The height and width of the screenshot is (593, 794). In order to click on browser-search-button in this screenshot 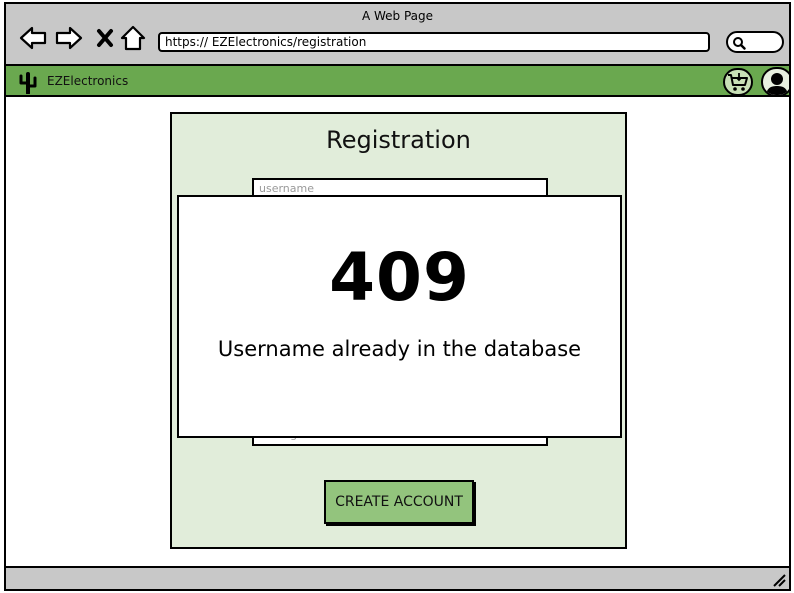, I will do `click(755, 42)`.